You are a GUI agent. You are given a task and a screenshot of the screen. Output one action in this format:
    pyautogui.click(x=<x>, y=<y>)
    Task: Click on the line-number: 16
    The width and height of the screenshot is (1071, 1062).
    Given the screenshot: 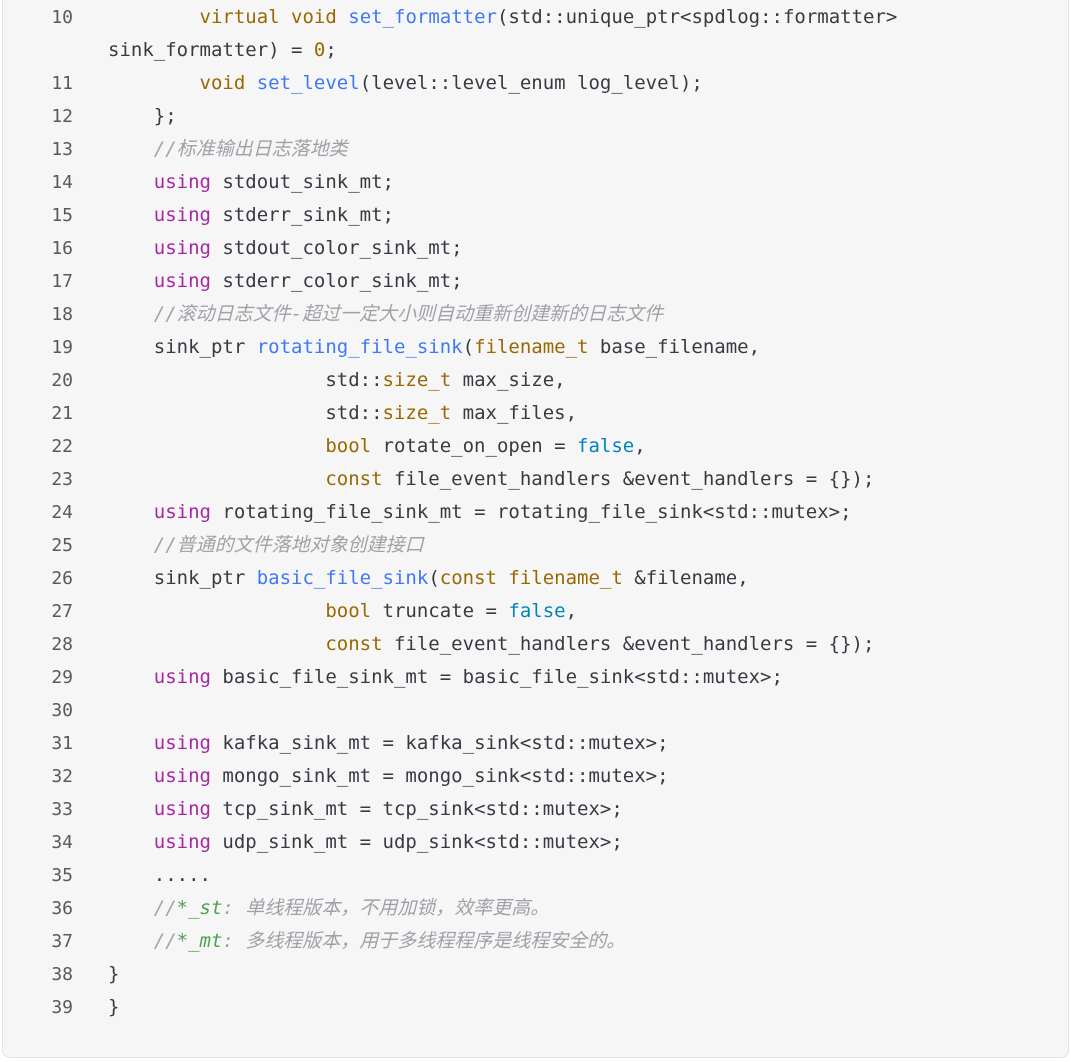 What is the action you would take?
    pyautogui.click(x=62, y=248)
    